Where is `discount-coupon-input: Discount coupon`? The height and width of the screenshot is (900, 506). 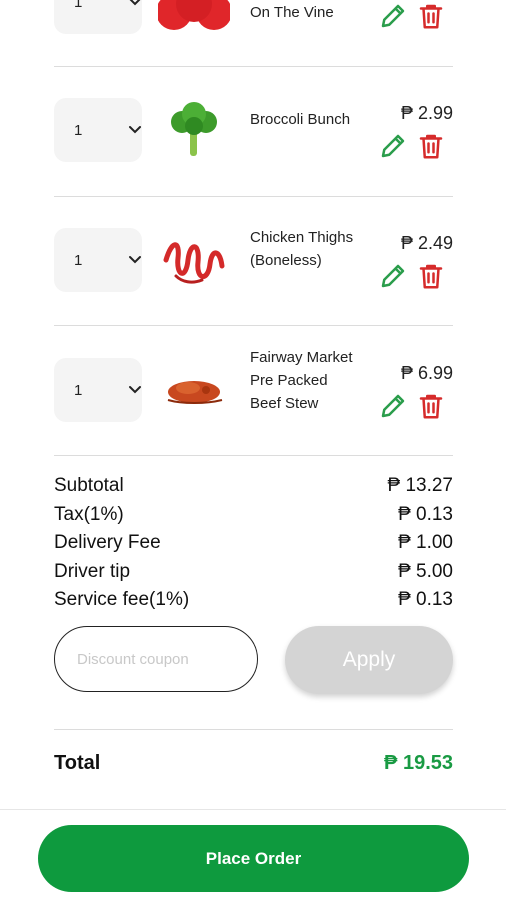
discount-coupon-input: Discount coupon is located at coordinates (156, 659).